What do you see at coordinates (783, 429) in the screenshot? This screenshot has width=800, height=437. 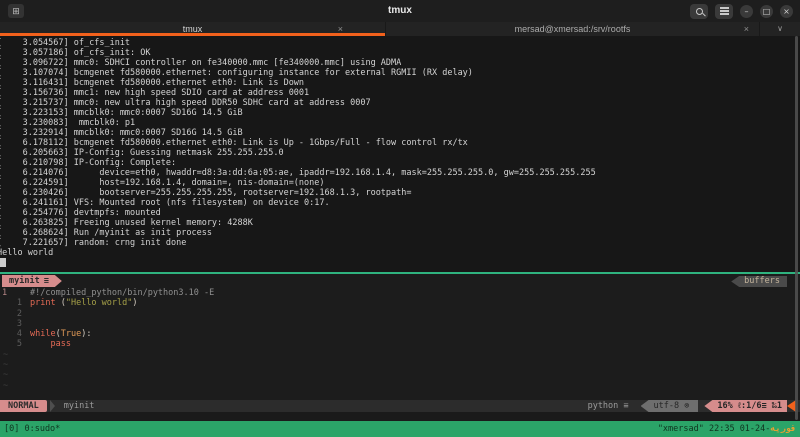 I see `tmux-month: فوریه` at bounding box center [783, 429].